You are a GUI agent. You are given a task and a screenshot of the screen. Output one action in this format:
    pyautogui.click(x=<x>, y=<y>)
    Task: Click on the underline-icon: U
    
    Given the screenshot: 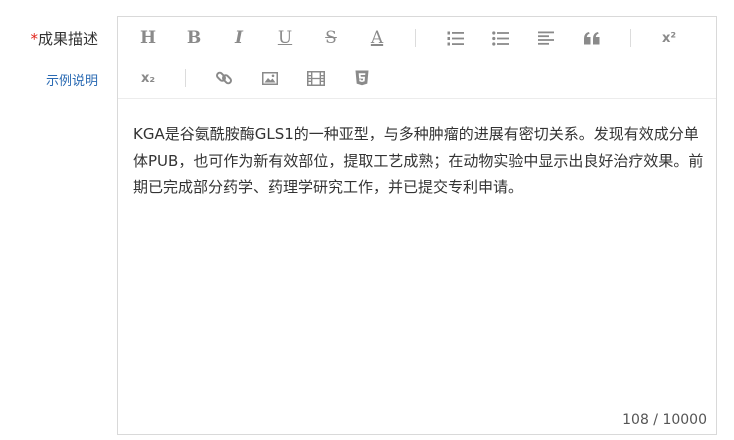 What is the action you would take?
    pyautogui.click(x=285, y=38)
    